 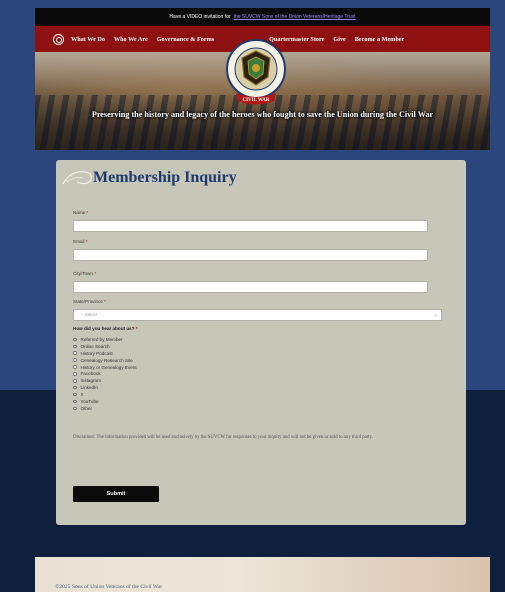 What do you see at coordinates (256, 100) in the screenshot?
I see `logo-ribbon-text: CIVIL WAR` at bounding box center [256, 100].